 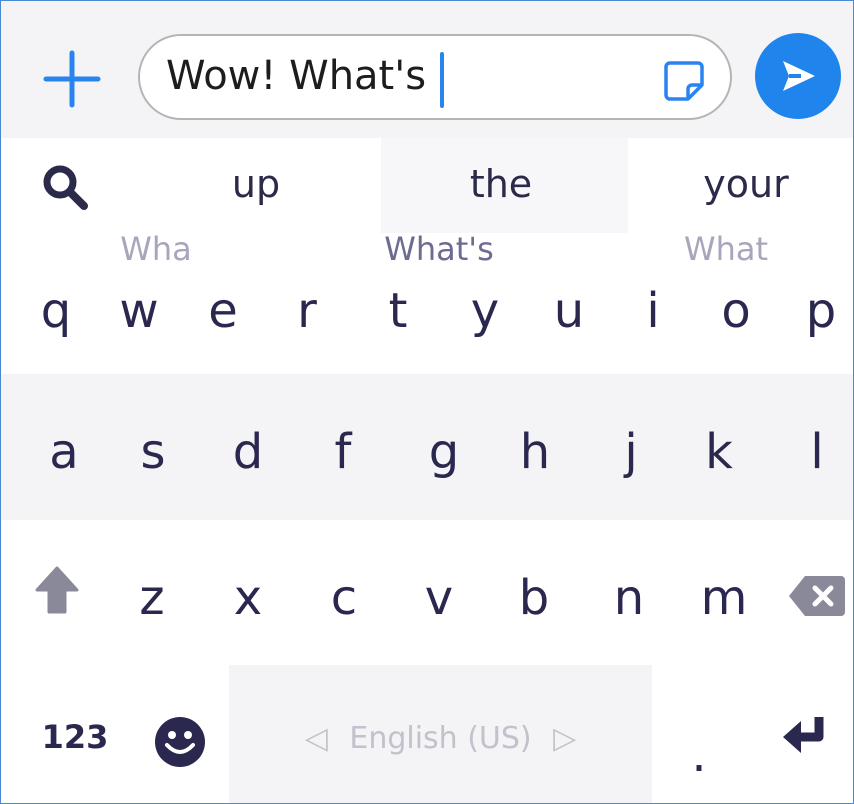 I want to click on key-c: c, so click(x=344, y=598).